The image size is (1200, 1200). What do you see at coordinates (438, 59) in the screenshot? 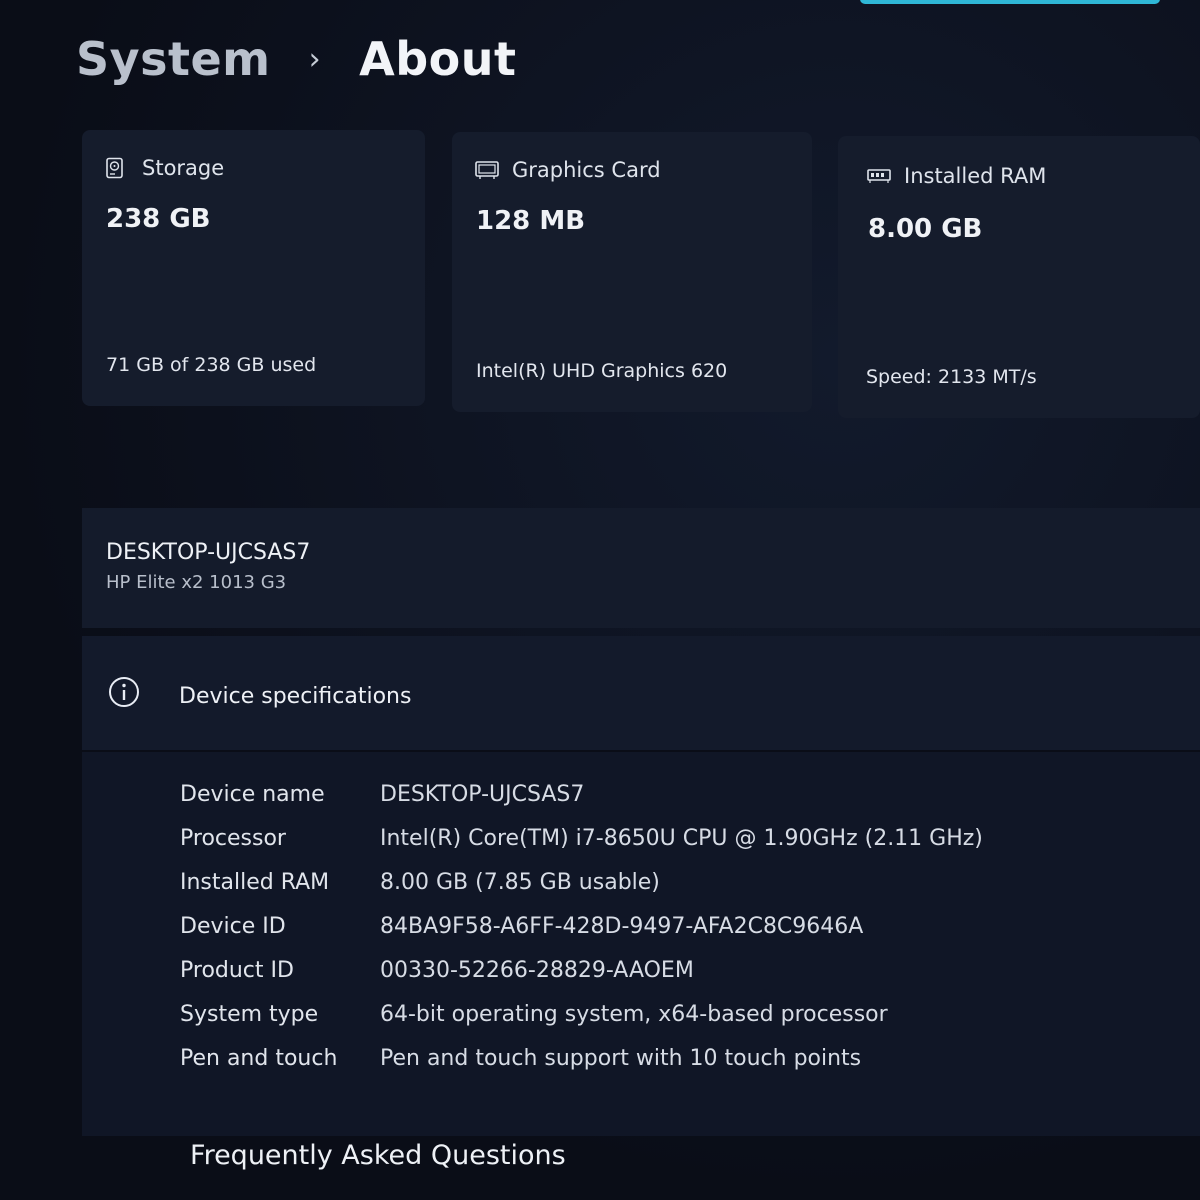
I see `page-title: About` at bounding box center [438, 59].